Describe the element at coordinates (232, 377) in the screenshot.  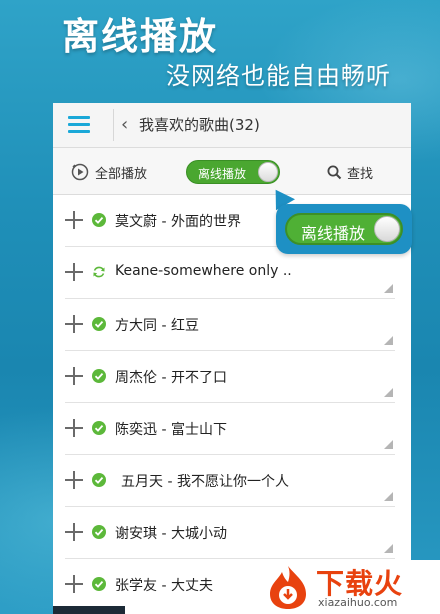
I see `list-item: 周杰伦 - 开不了口` at that location.